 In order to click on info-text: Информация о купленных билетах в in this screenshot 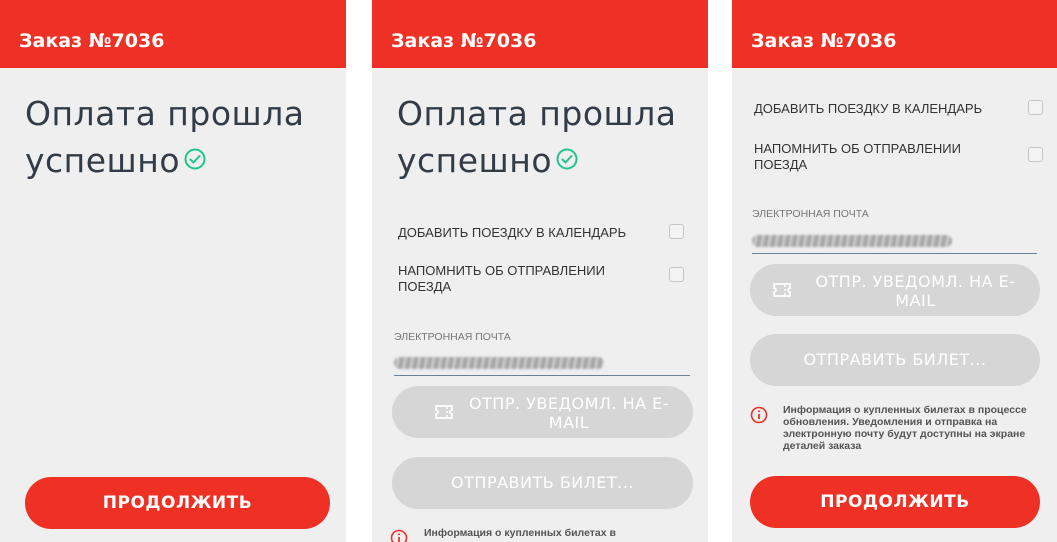, I will do `click(520, 533)`.